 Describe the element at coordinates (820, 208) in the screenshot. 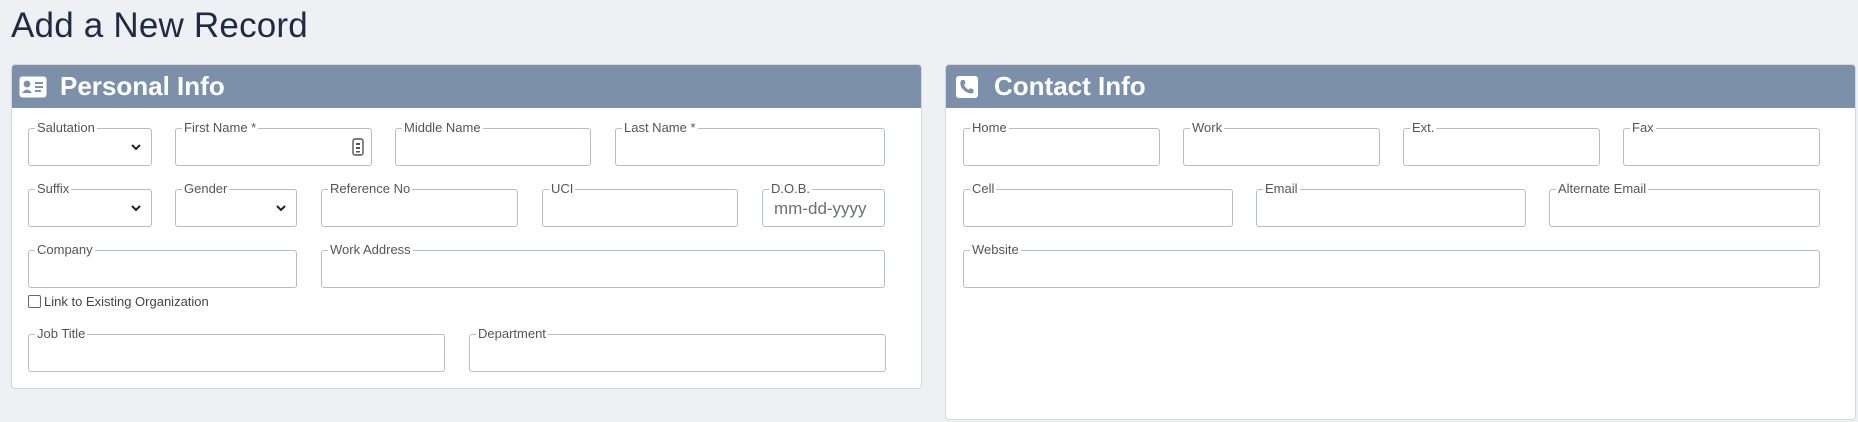

I see `dob-placeholder: mm-dd-yyyy` at that location.